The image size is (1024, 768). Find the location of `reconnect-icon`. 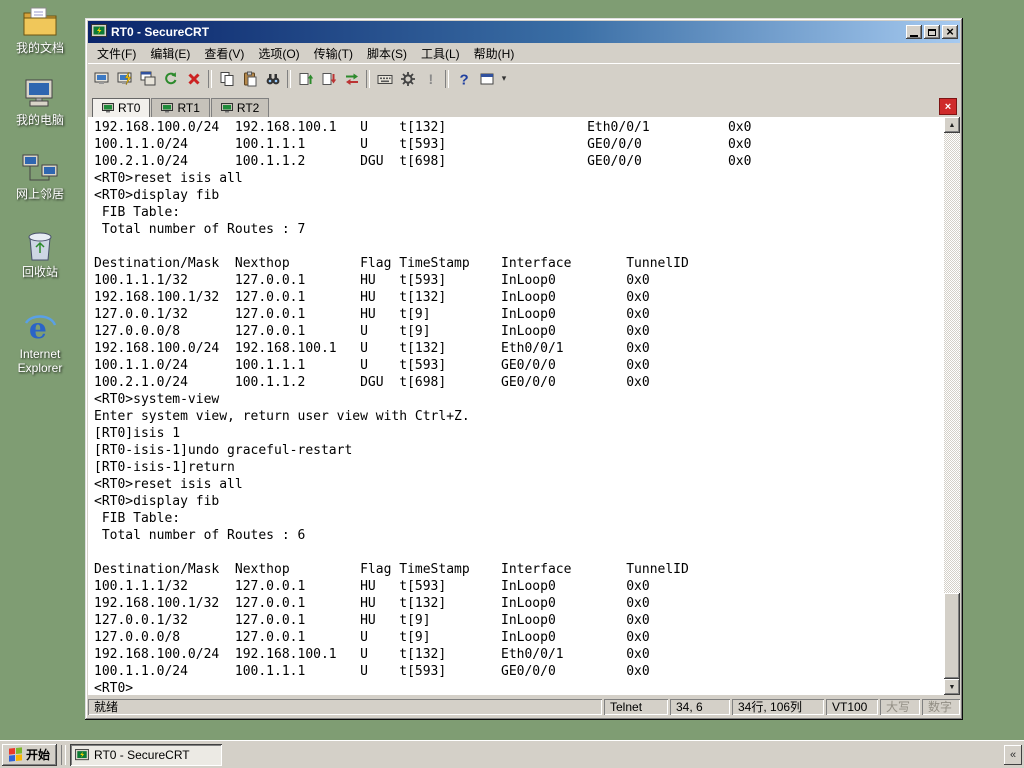

reconnect-icon is located at coordinates (170, 79).